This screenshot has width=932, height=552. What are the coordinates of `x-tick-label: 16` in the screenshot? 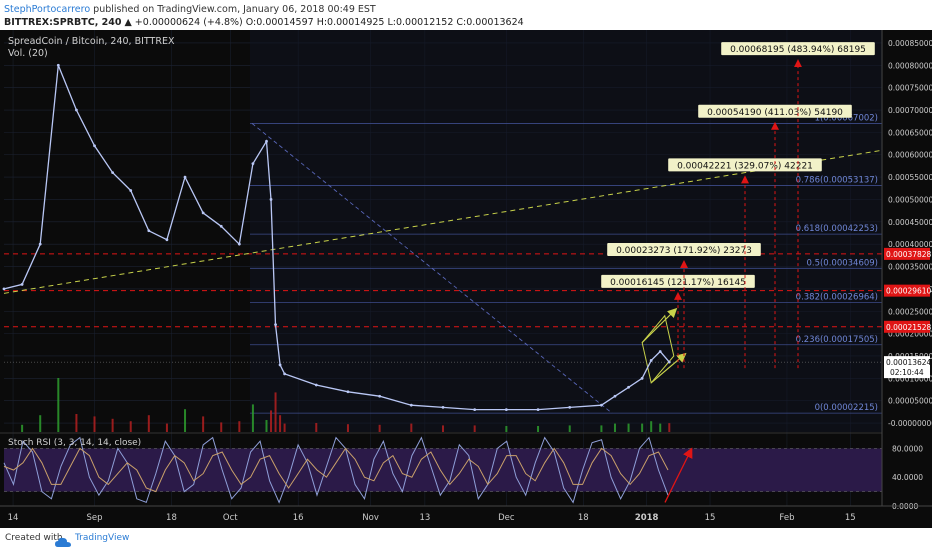 It's located at (298, 518).